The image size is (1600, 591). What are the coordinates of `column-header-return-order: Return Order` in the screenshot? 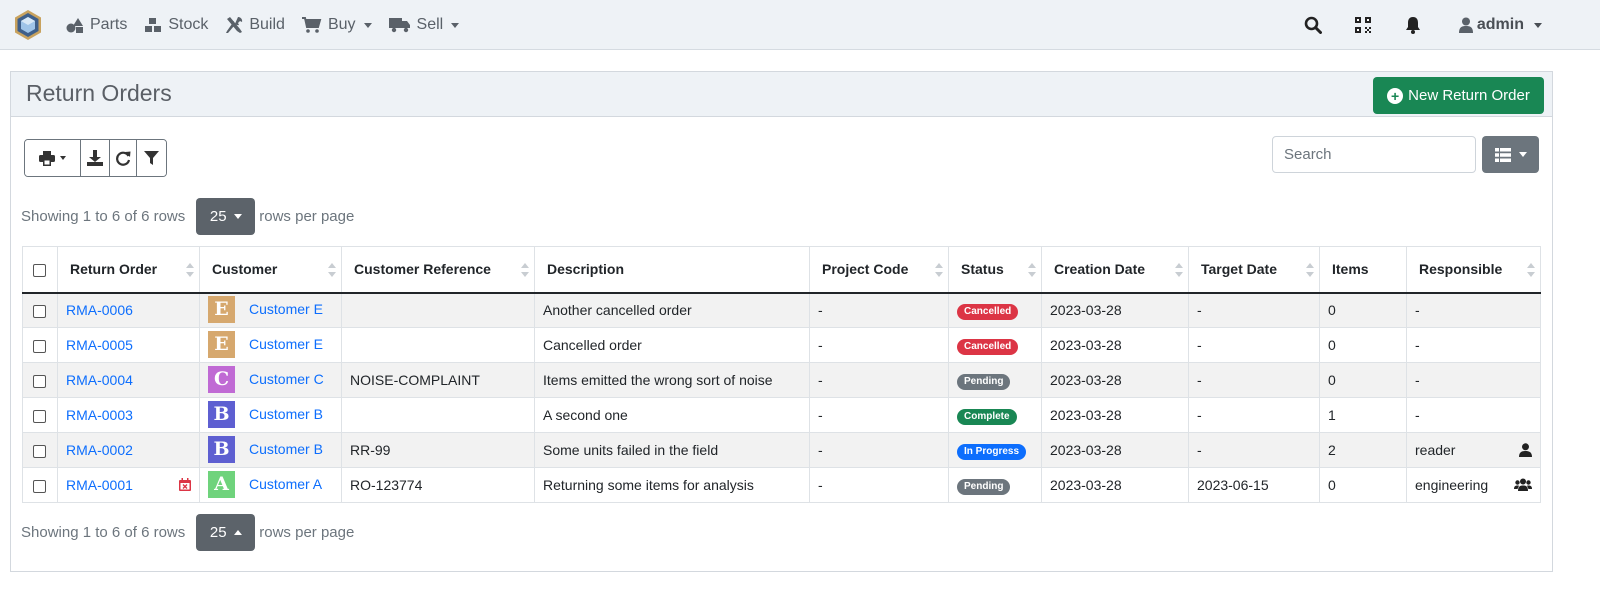 It's located at (128, 270).